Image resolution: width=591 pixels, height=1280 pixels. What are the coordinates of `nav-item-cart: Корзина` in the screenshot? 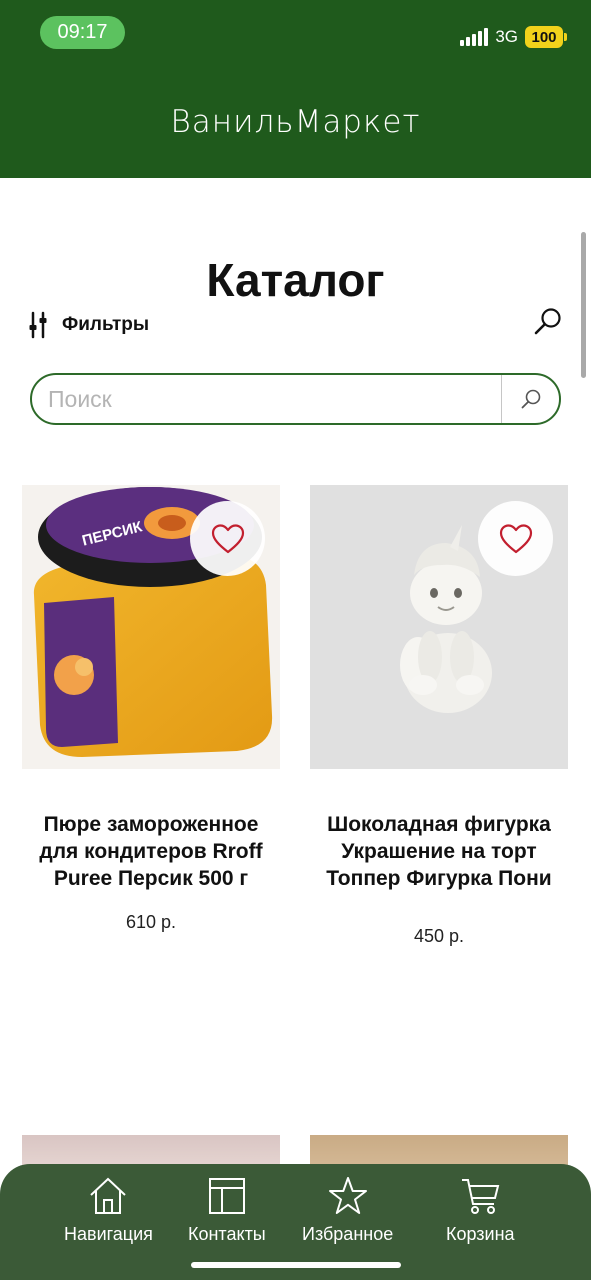 It's located at (480, 1210).